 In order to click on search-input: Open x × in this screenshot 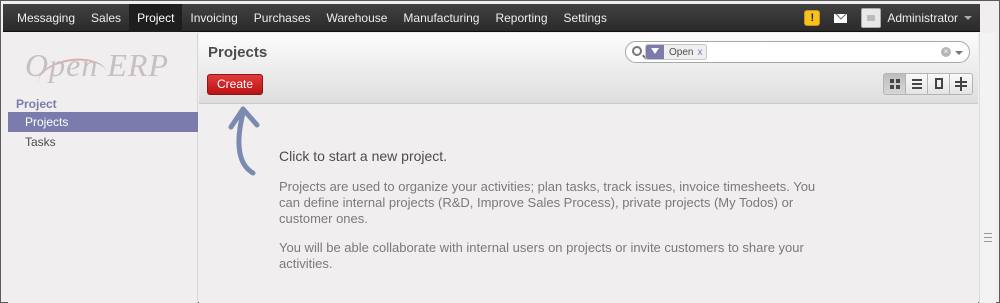, I will do `click(797, 52)`.